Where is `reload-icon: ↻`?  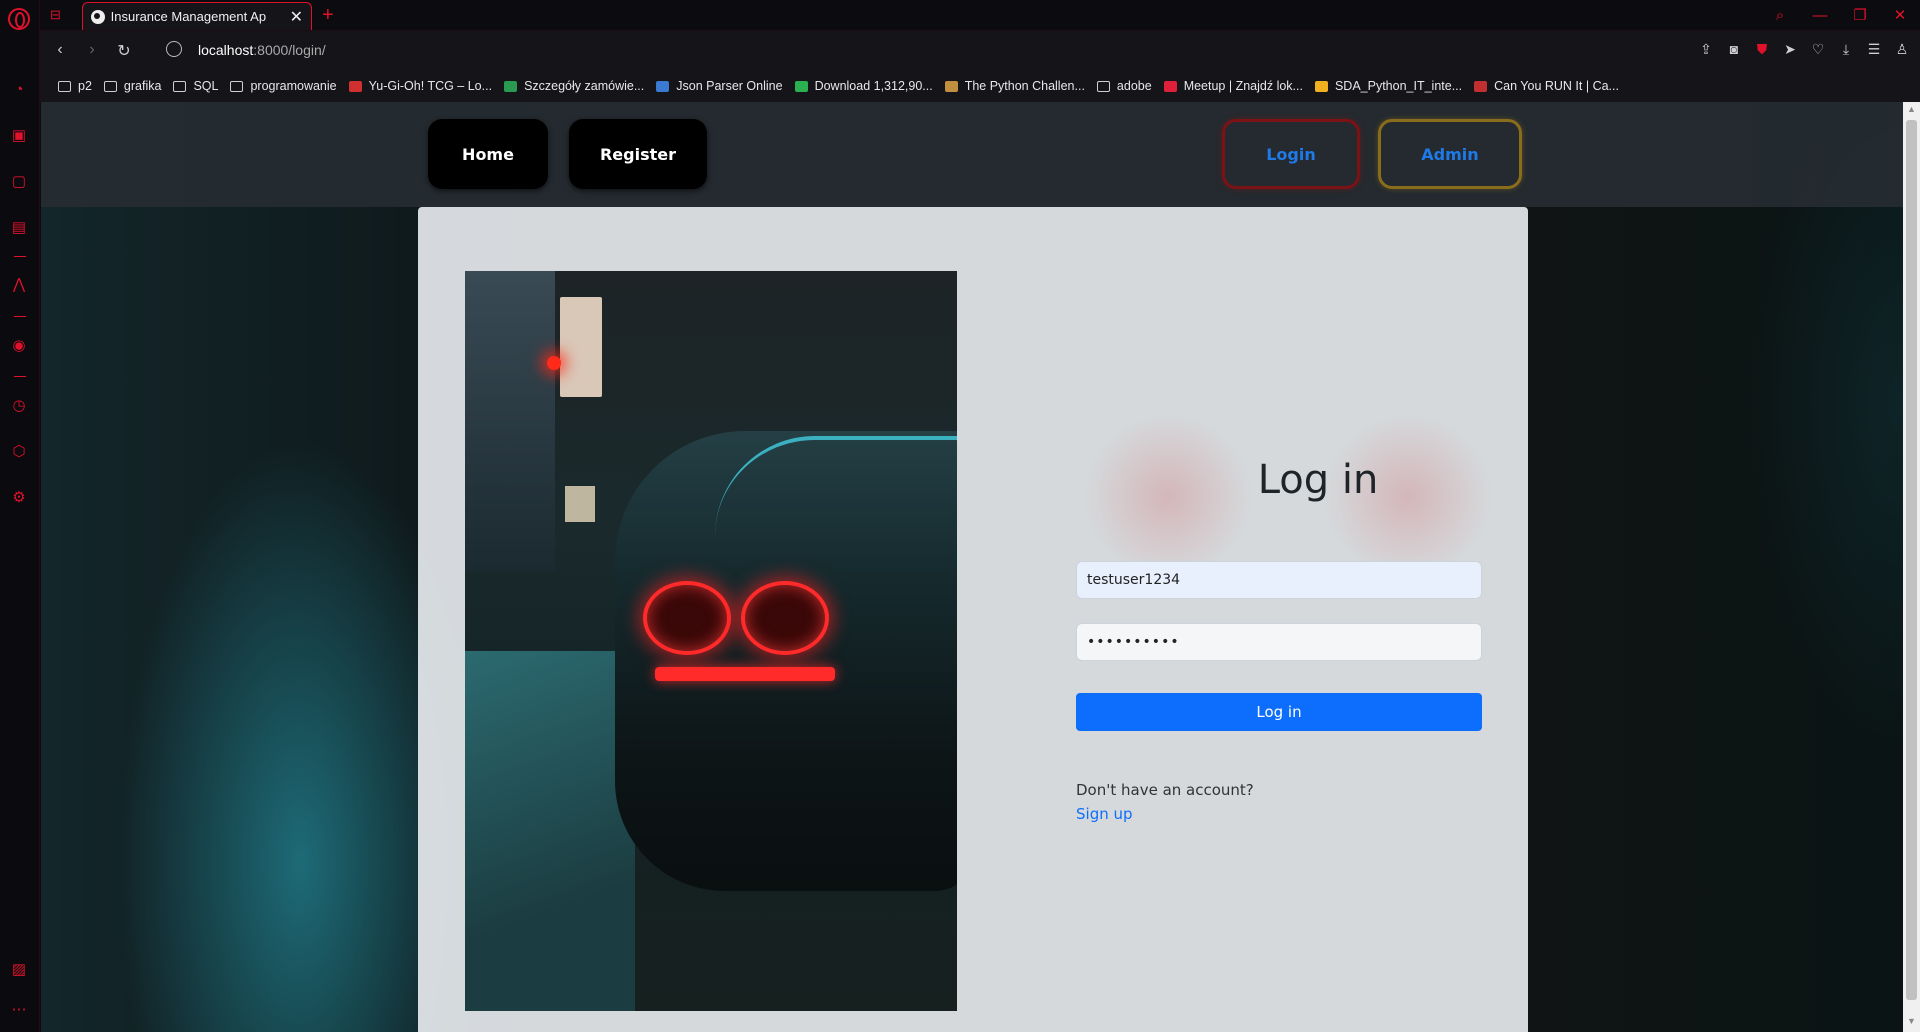 reload-icon: ↻ is located at coordinates (124, 51).